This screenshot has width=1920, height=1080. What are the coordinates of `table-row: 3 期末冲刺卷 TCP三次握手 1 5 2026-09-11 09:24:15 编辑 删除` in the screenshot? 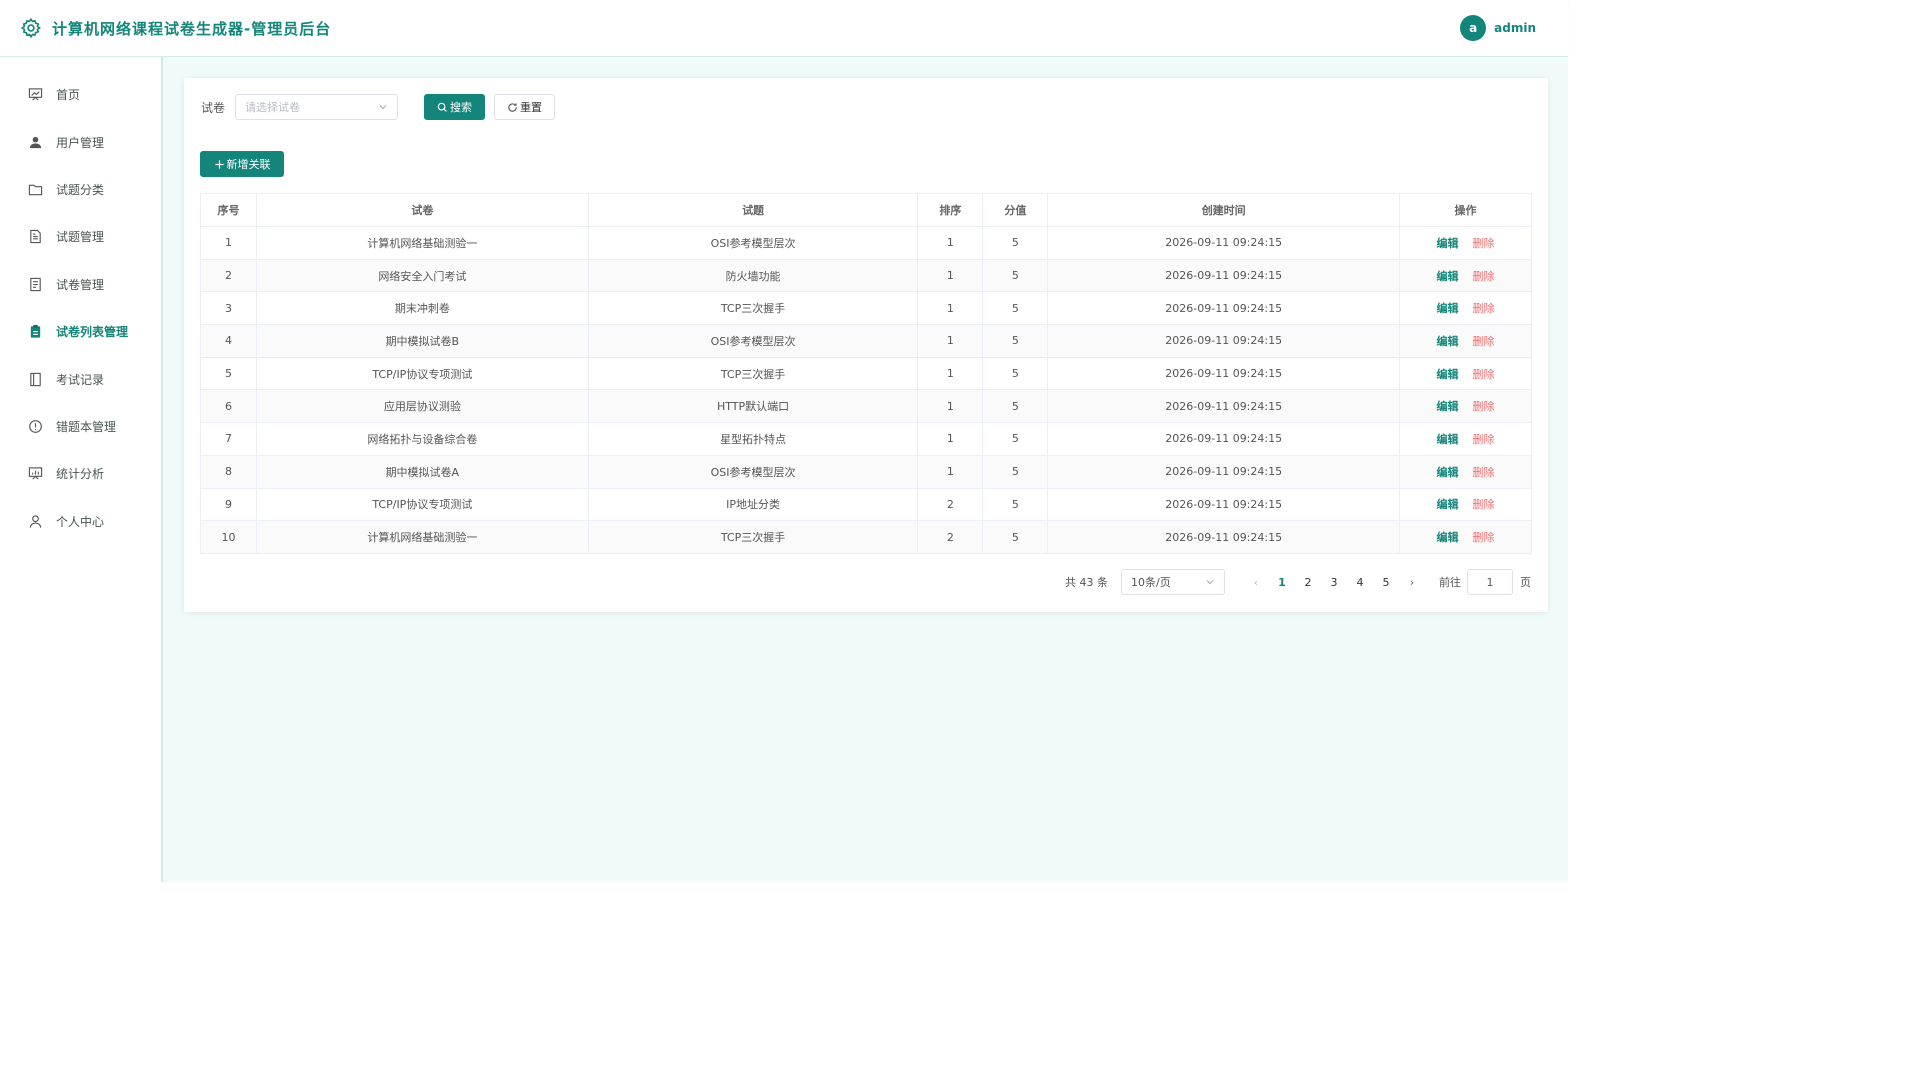 It's located at (866, 308).